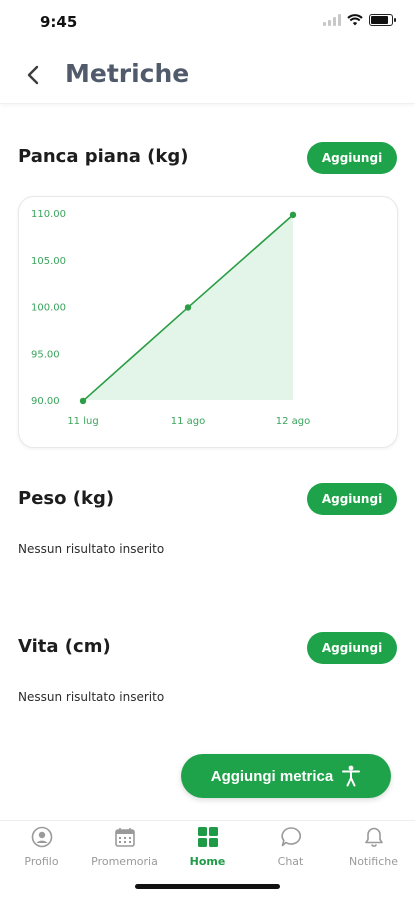 The image size is (415, 900). I want to click on battery-icon, so click(382, 20).